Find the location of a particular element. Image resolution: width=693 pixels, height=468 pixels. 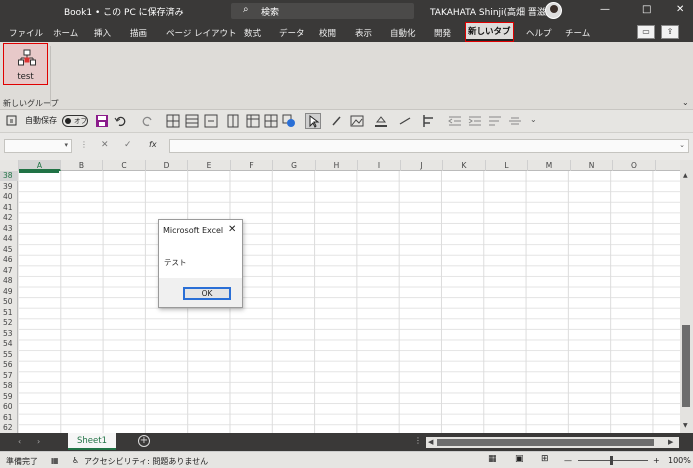

shapes-icon is located at coordinates (289, 121).